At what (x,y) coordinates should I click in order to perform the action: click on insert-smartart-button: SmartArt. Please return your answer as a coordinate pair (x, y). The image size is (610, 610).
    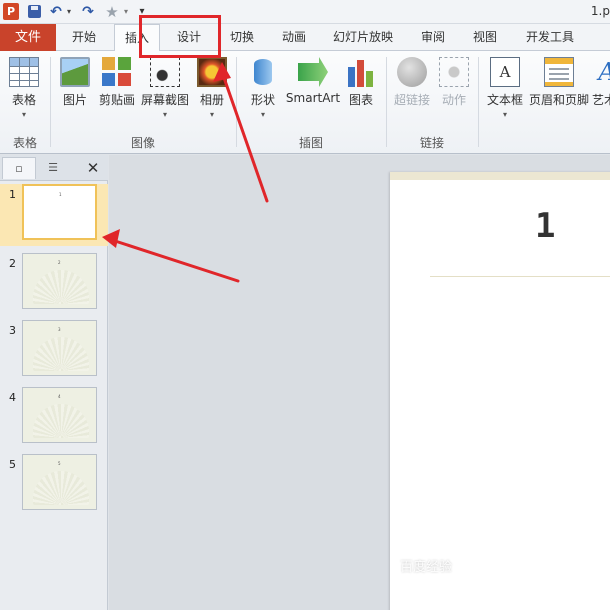
    Looking at the image, I should click on (313, 80).